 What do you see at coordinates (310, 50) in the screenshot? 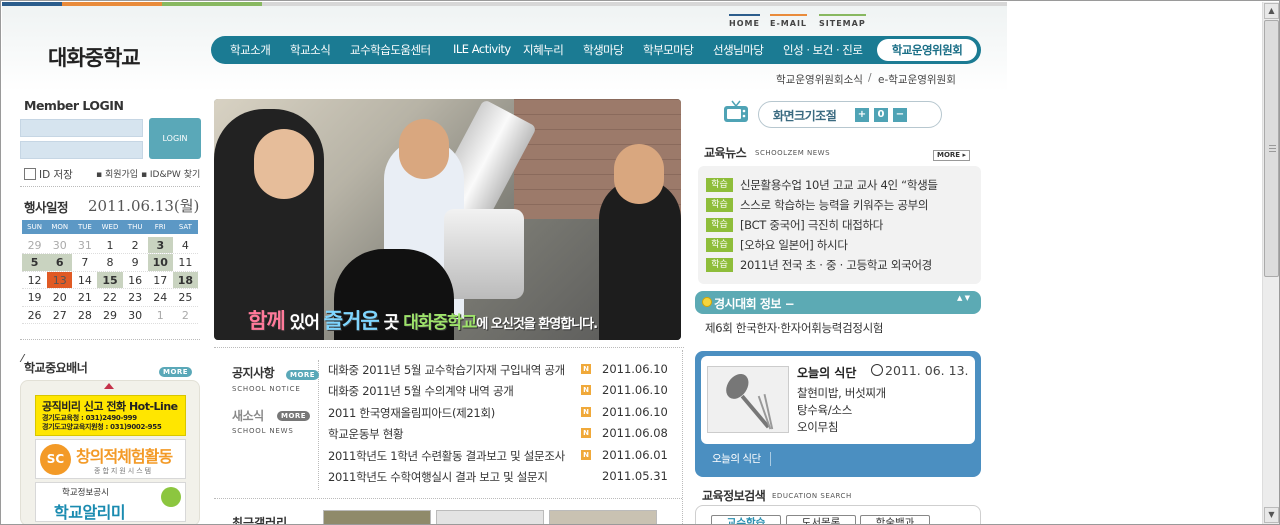
I see `nav-item-school-news: 학교소식` at bounding box center [310, 50].